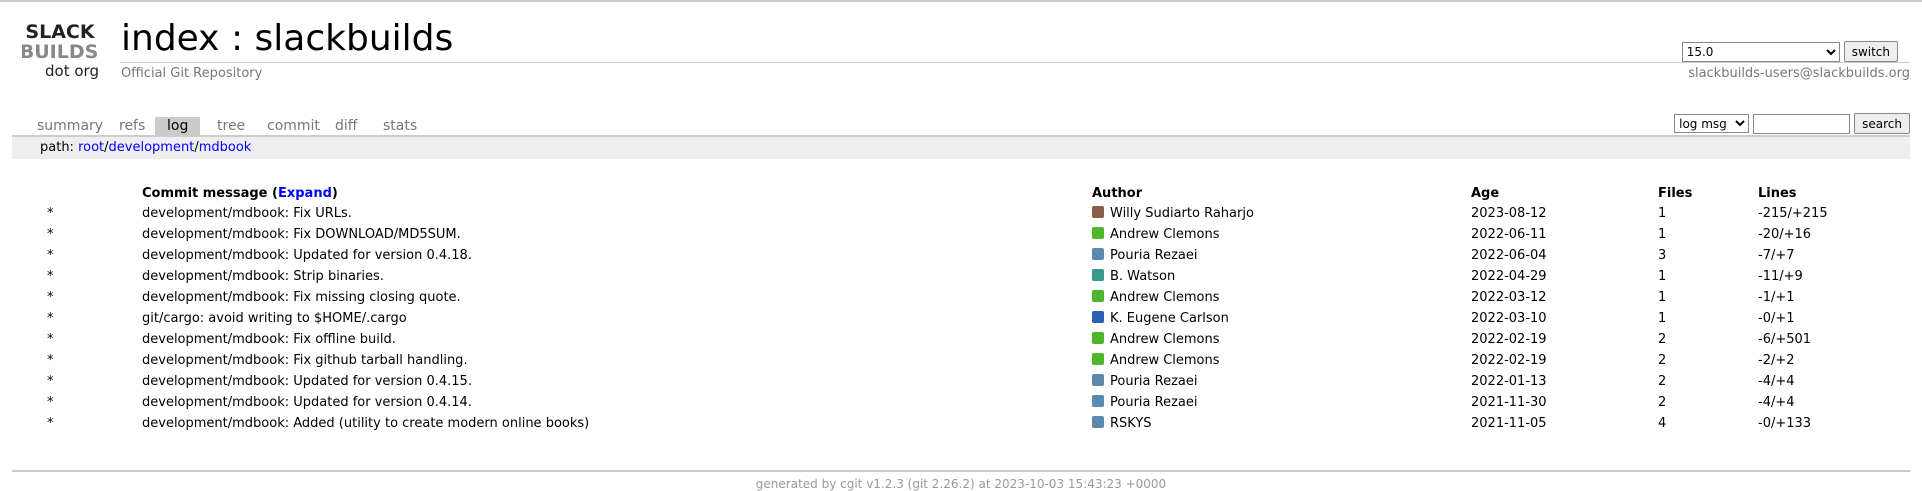 Image resolution: width=1922 pixels, height=491 pixels. Describe the element at coordinates (1509, 381) in the screenshot. I see `commit-age: 2022-01-13` at that location.